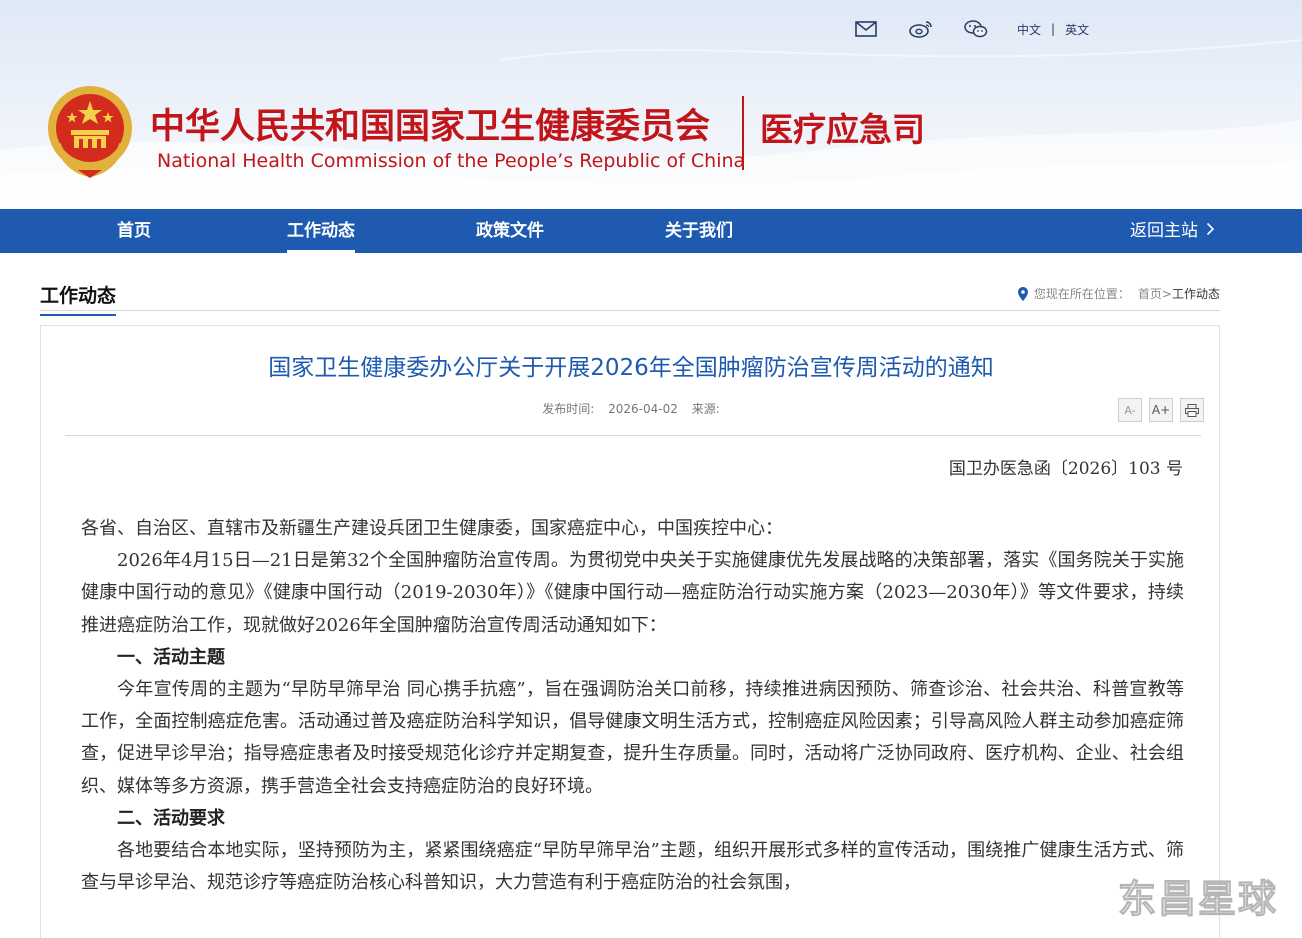 This screenshot has height=938, width=1302. What do you see at coordinates (510, 231) in the screenshot?
I see `nav-item-policy: 政策文件` at bounding box center [510, 231].